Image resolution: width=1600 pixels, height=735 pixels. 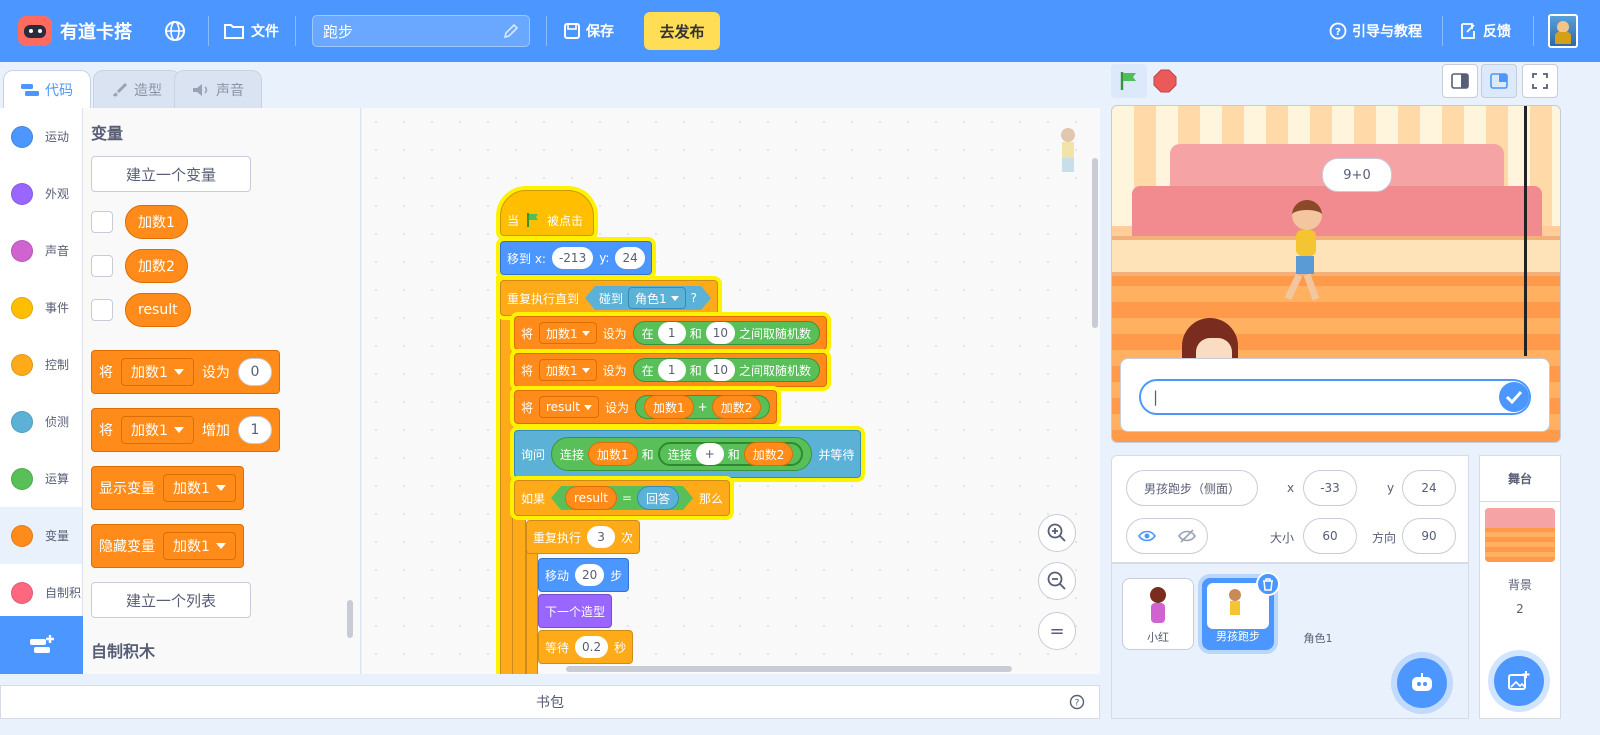 What do you see at coordinates (789, 669) in the screenshot?
I see `workspace-horizontal-scrollbar` at bounding box center [789, 669].